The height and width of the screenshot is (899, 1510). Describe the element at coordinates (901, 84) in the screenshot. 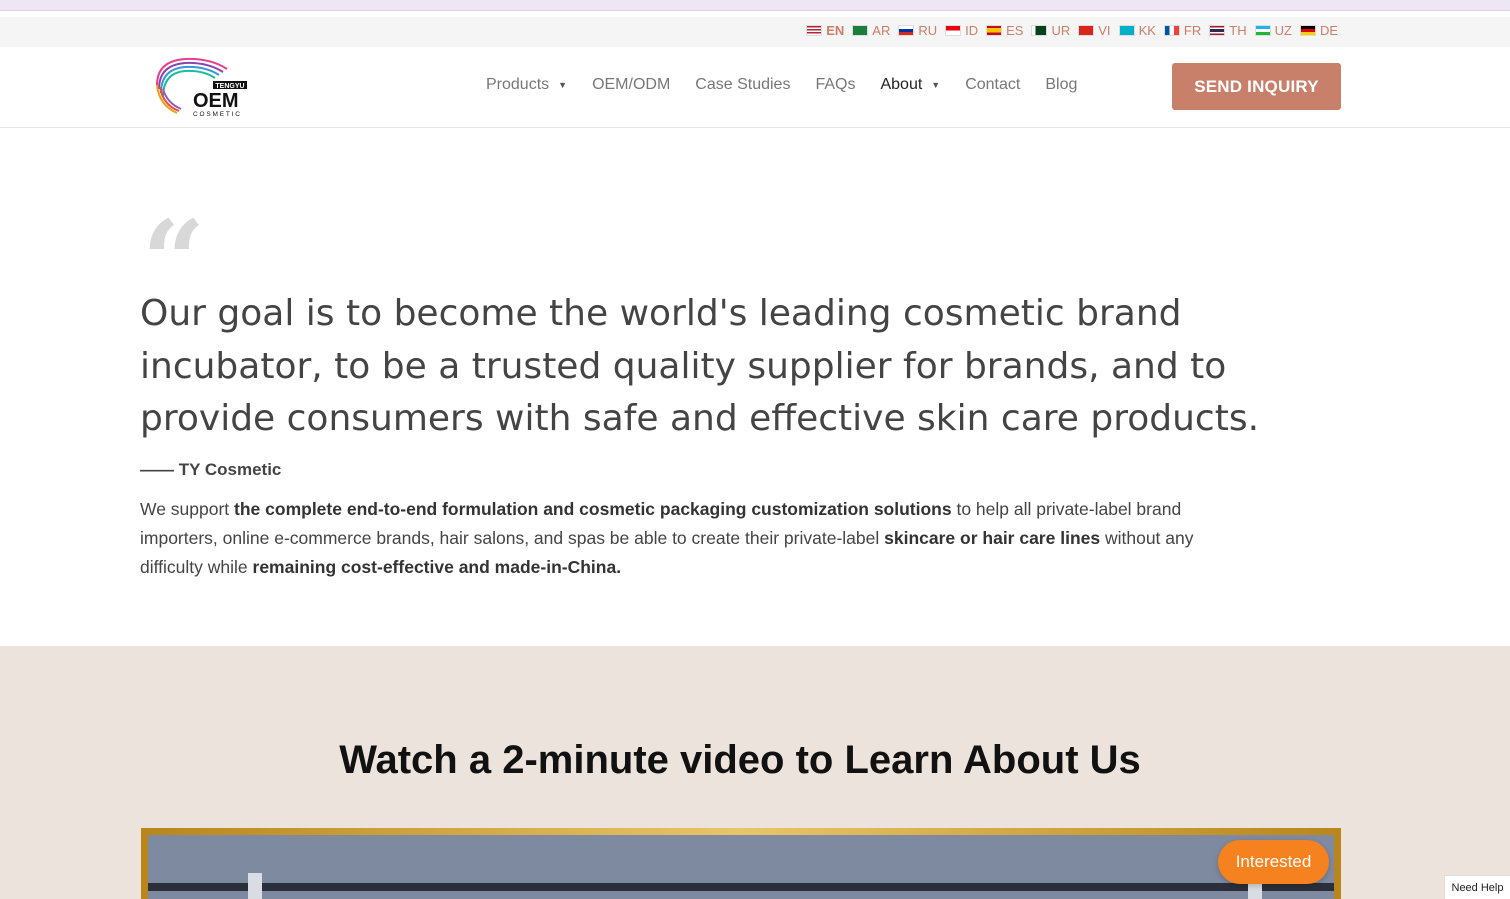

I see `nav-label: About` at that location.